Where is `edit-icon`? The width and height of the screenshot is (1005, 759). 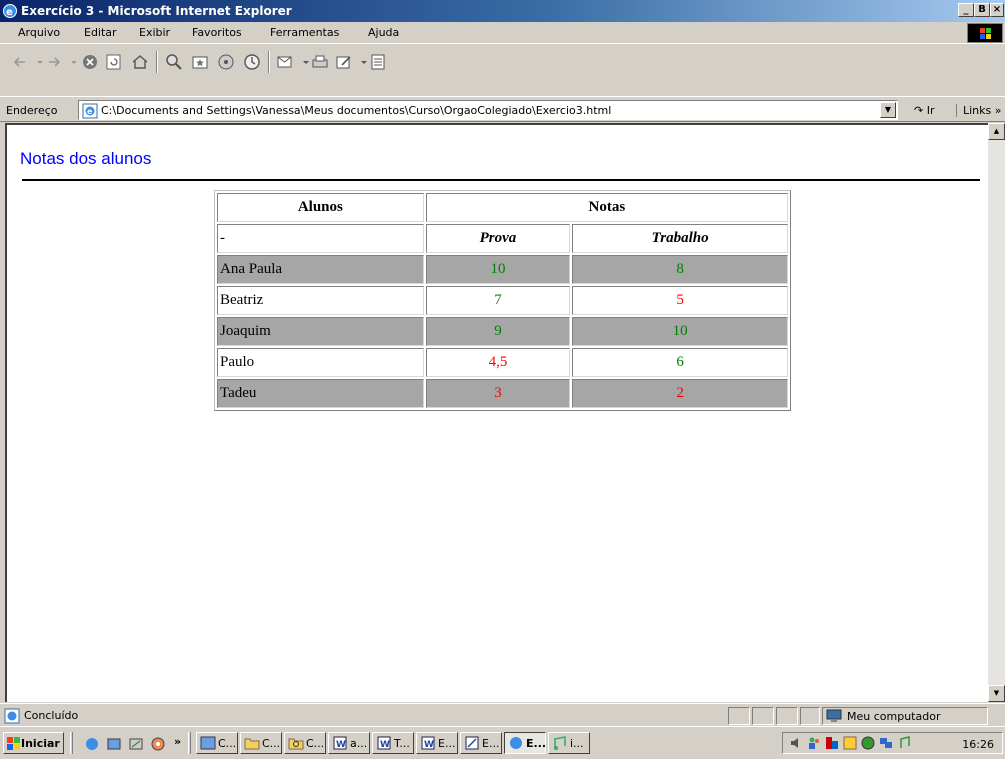
edit-icon is located at coordinates (344, 62).